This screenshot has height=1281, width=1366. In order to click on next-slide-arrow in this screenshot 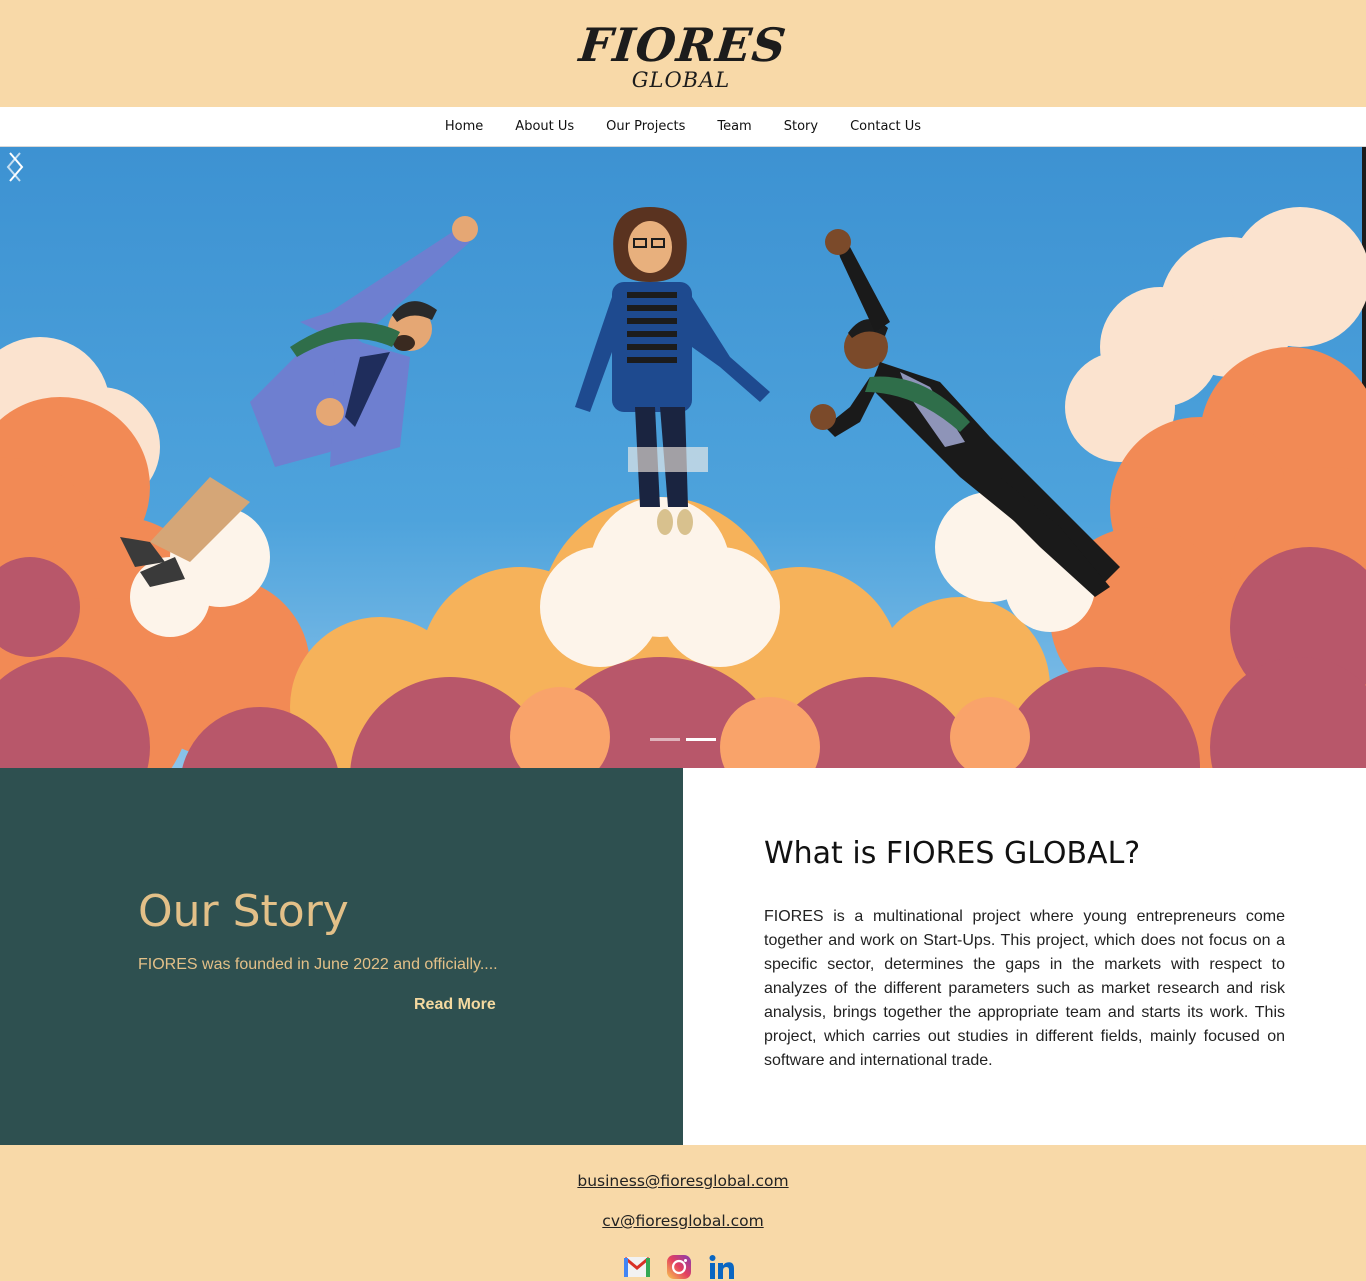, I will do `click(15, 167)`.